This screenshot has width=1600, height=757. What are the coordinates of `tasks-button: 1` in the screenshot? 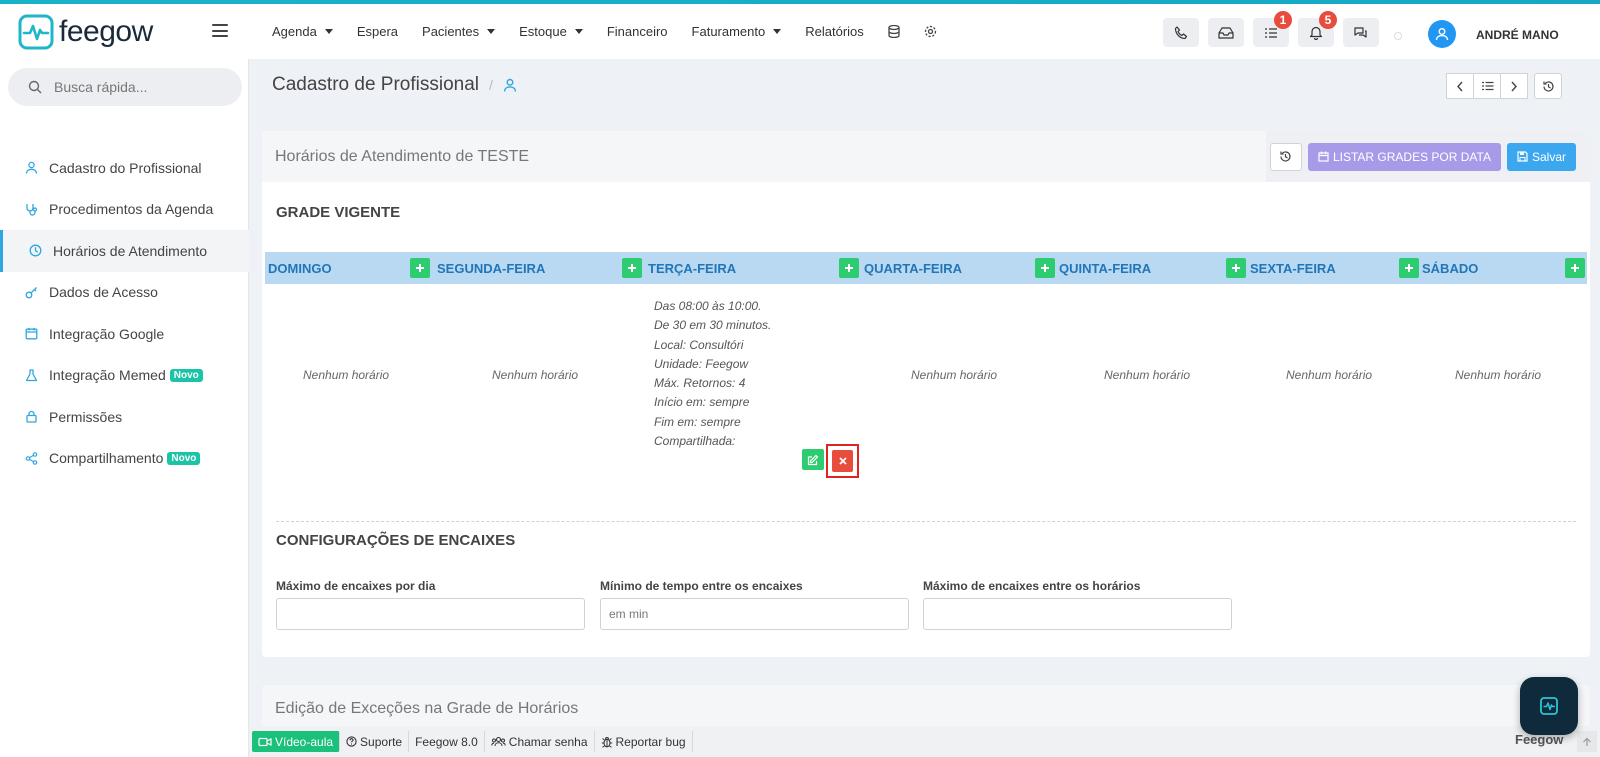 It's located at (1272, 29).